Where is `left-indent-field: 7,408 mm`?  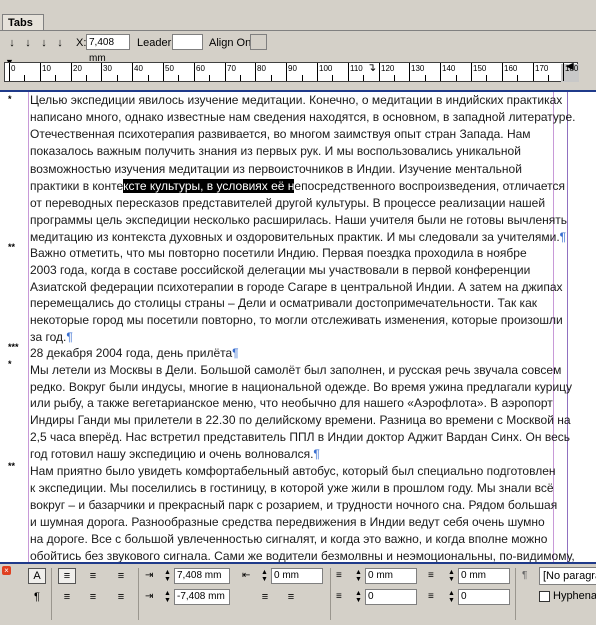
left-indent-field: 7,408 mm is located at coordinates (202, 576).